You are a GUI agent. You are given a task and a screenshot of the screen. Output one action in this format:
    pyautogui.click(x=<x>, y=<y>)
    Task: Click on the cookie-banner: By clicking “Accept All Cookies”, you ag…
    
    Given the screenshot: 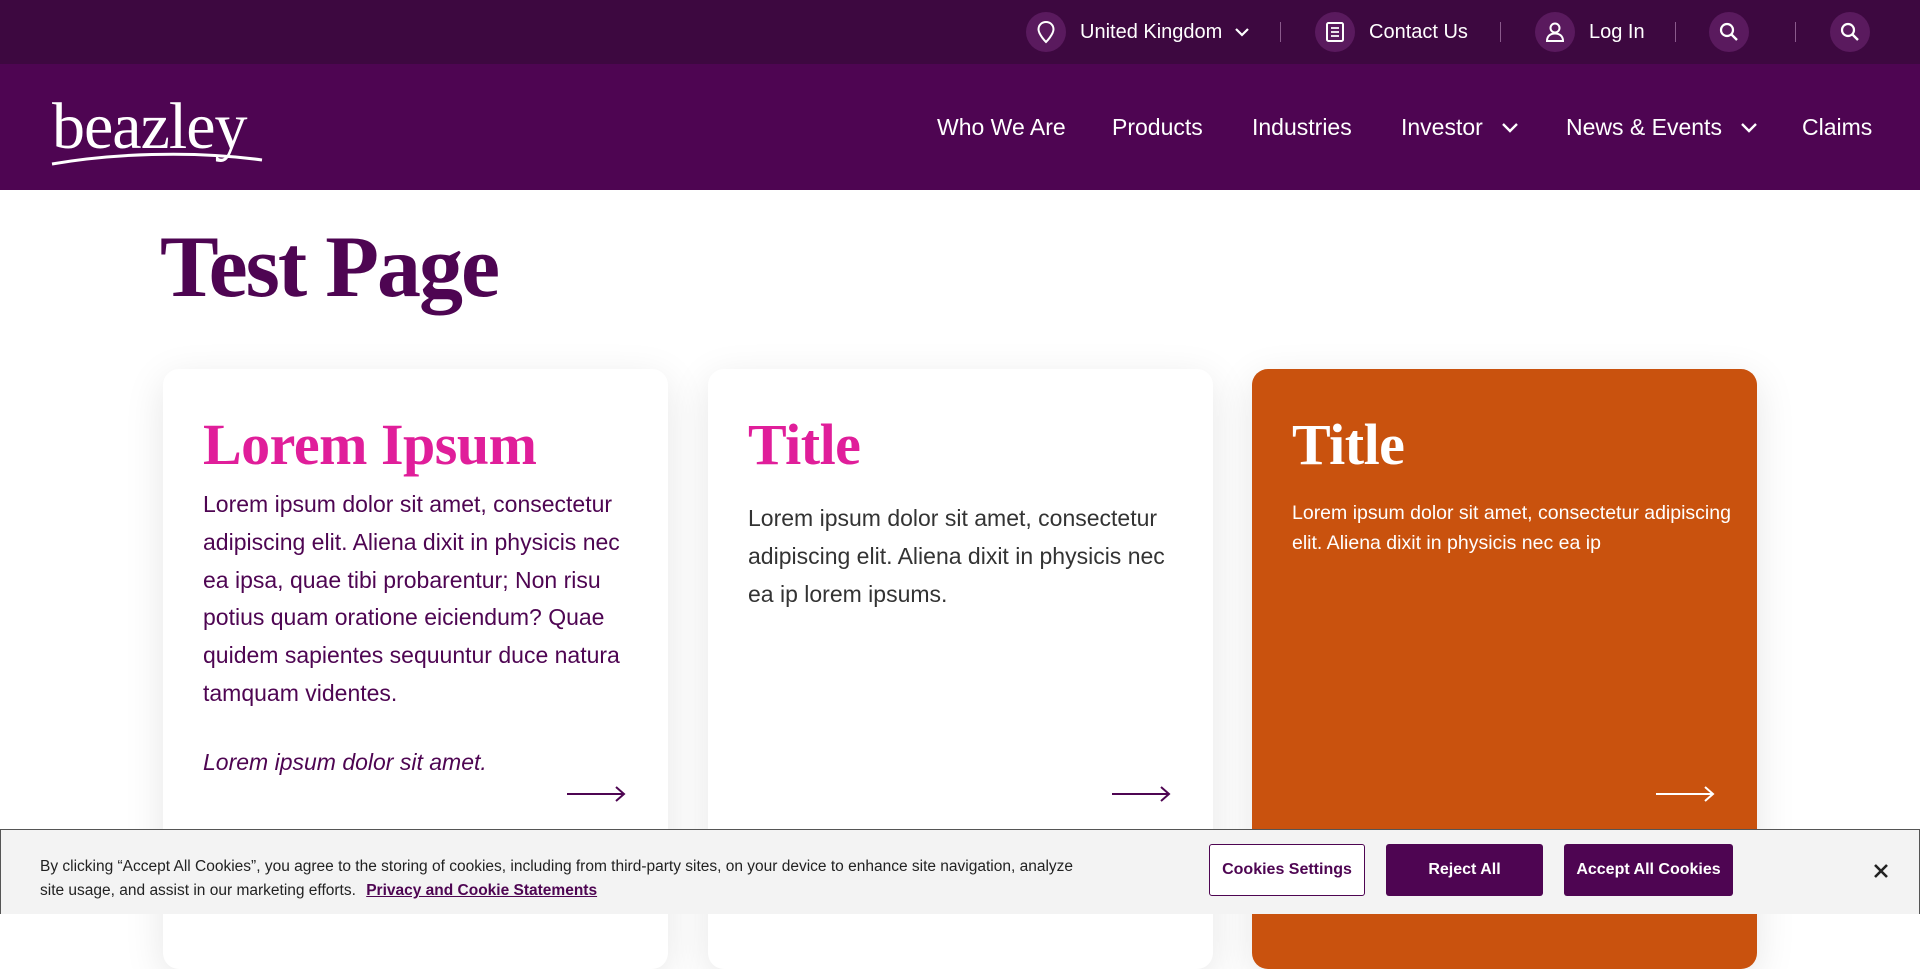 What is the action you would take?
    pyautogui.click(x=960, y=871)
    